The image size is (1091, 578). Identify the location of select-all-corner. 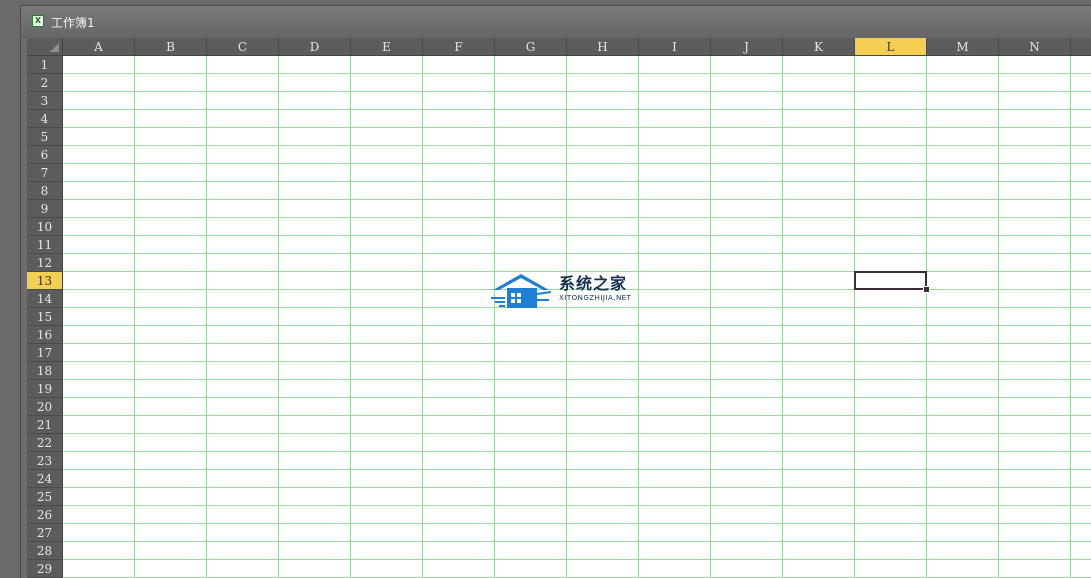
(45, 47).